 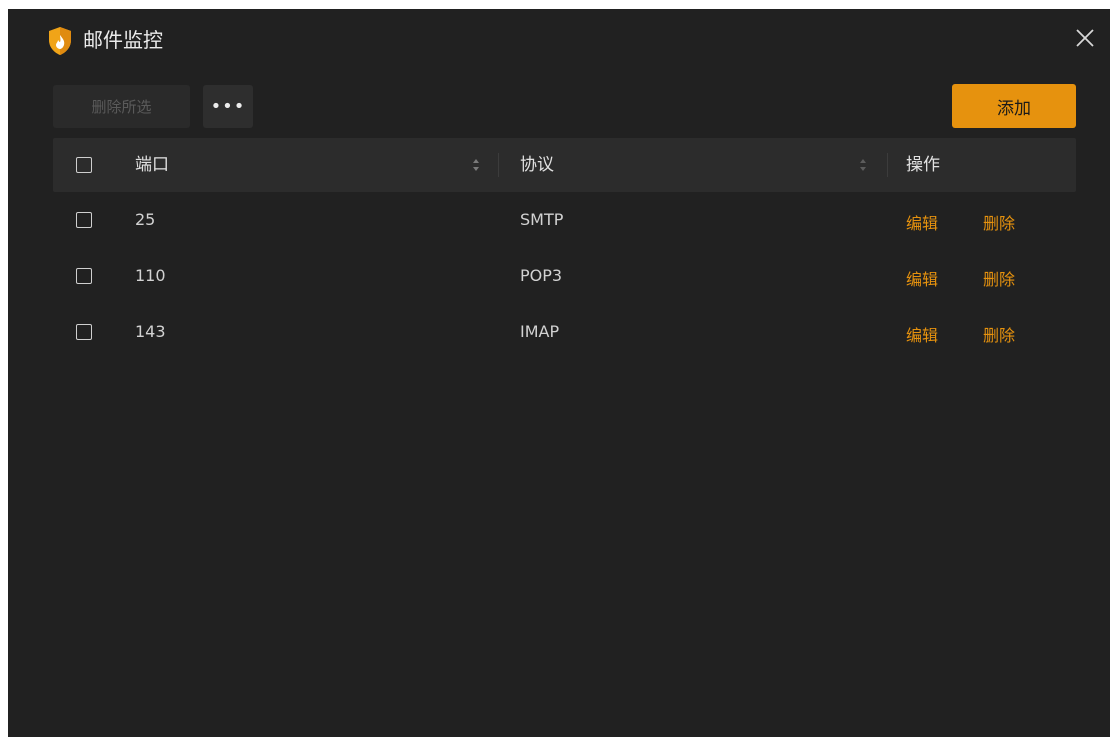 I want to click on table-row: 25 SMTP 编辑 删除, so click(x=564, y=220).